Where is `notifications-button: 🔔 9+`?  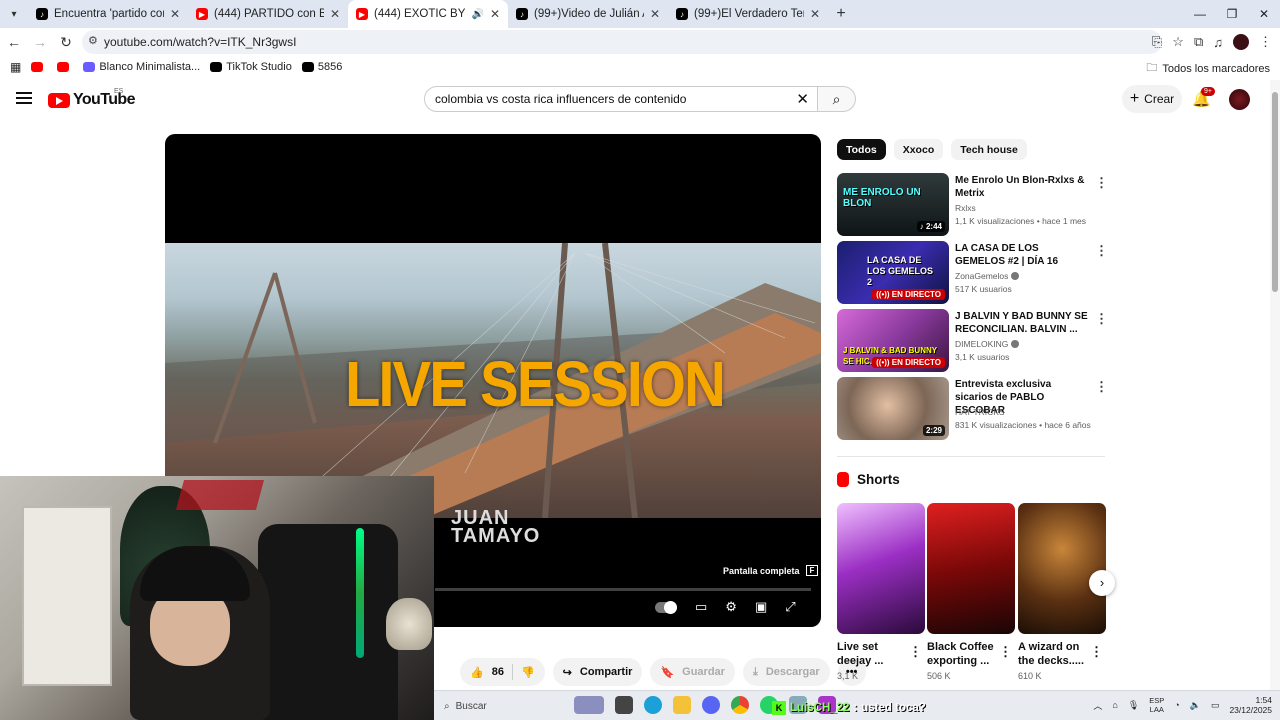 notifications-button: 🔔 9+ is located at coordinates (1203, 97).